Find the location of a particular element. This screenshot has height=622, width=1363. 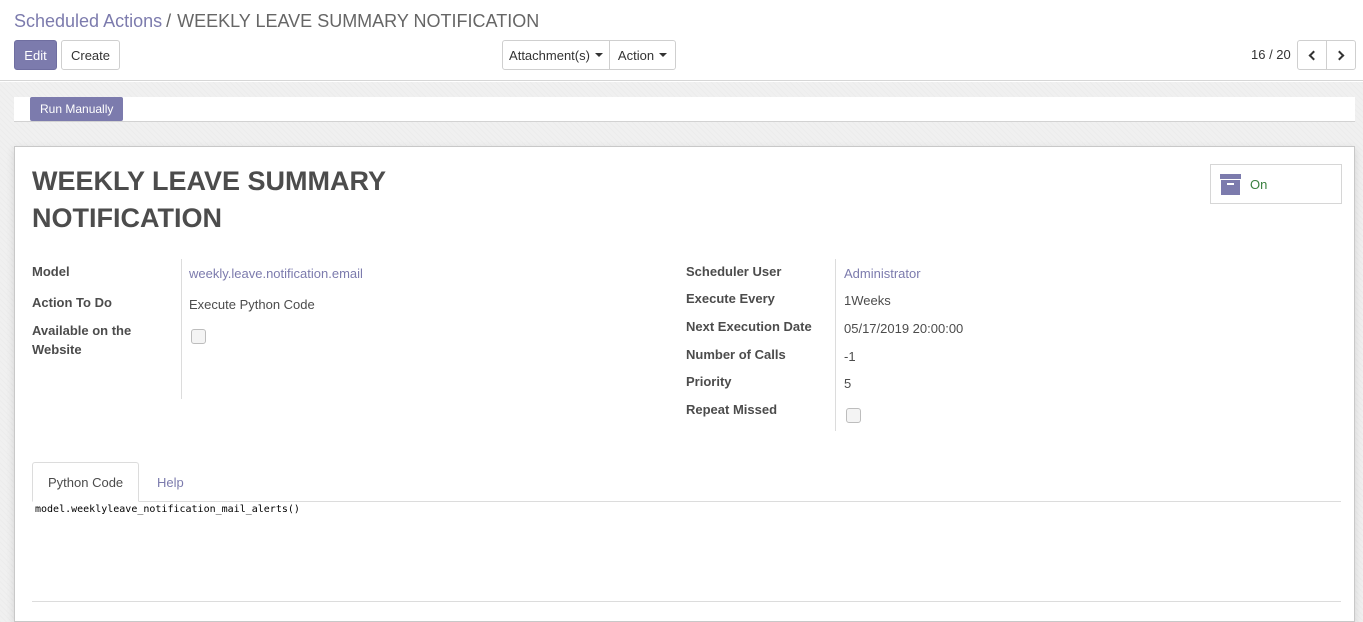

available-on-website-label: Available on the Website is located at coordinates (82, 340).